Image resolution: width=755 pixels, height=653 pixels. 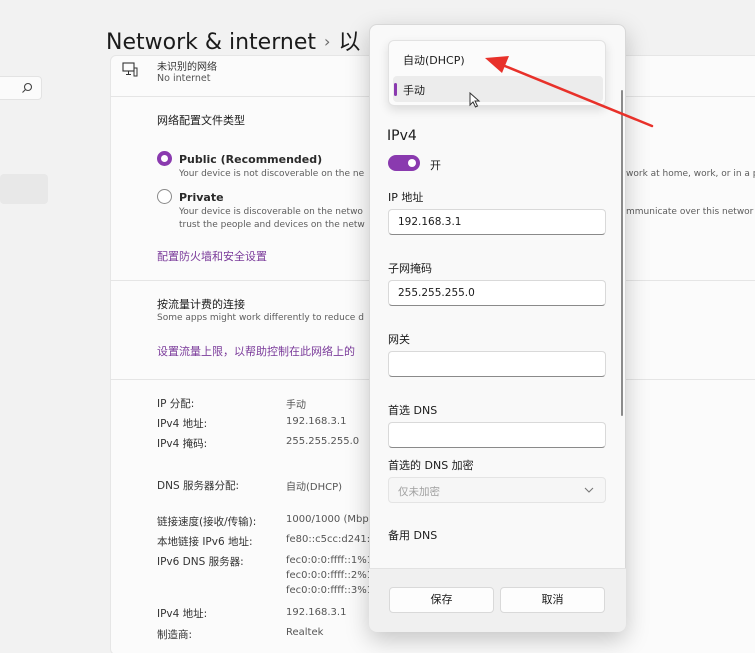 What do you see at coordinates (498, 89) in the screenshot?
I see `dropdown-option-manual: 手动` at bounding box center [498, 89].